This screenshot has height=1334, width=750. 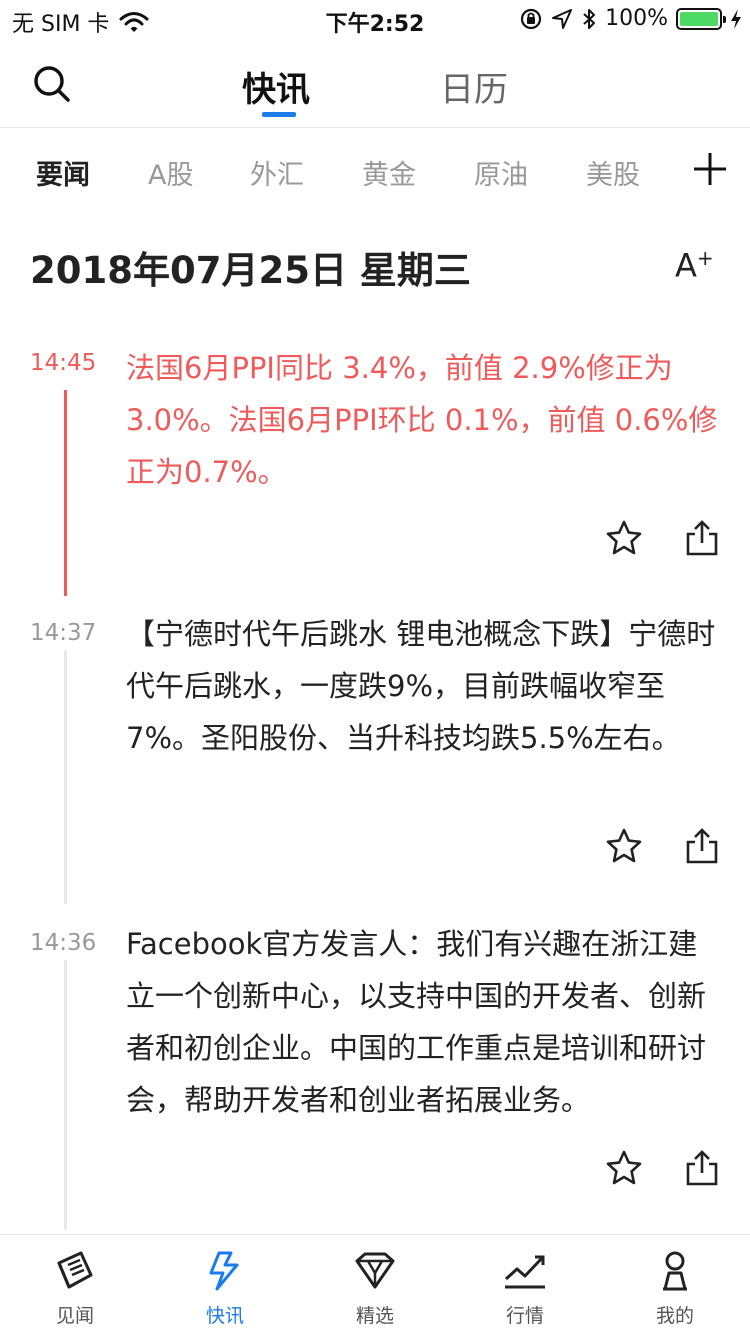 What do you see at coordinates (375, 84) in the screenshot?
I see `top-nav: 快讯 日历` at bounding box center [375, 84].